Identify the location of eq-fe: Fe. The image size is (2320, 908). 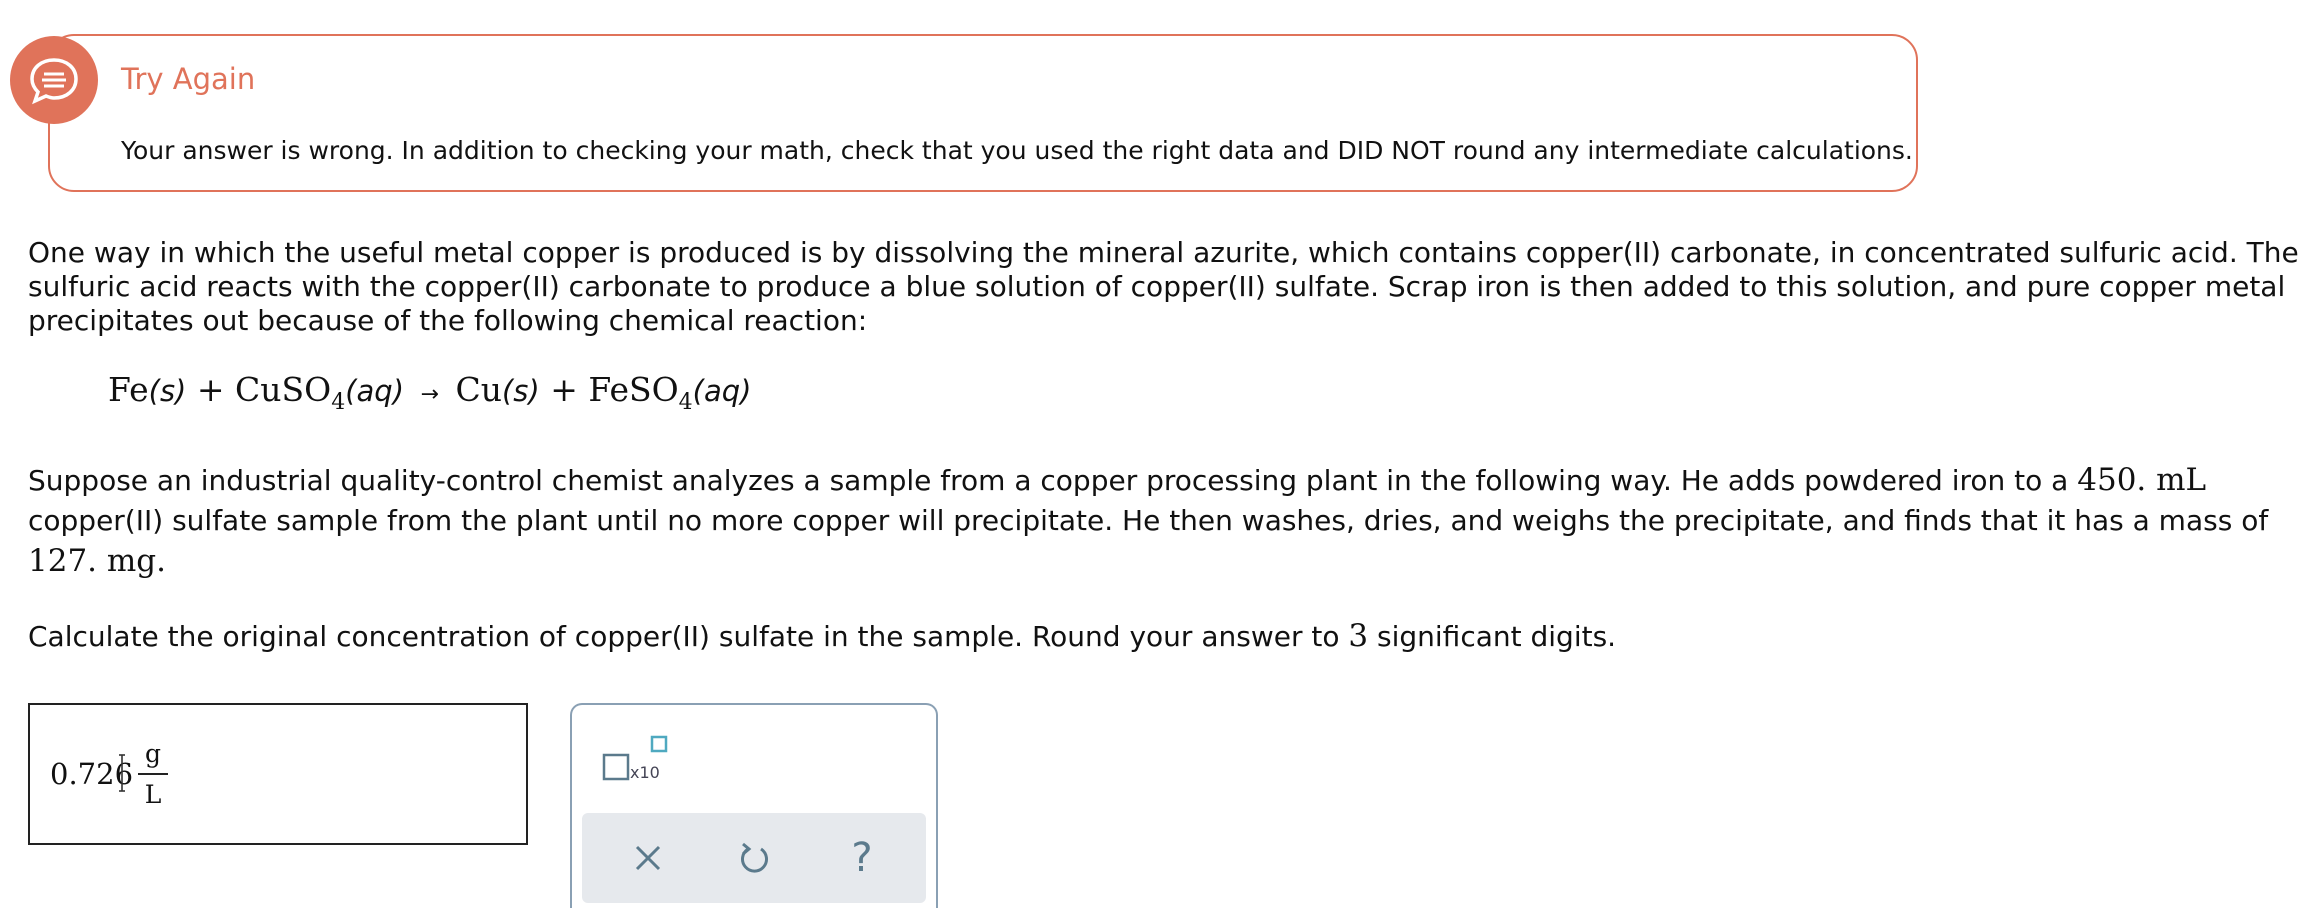
(128, 389).